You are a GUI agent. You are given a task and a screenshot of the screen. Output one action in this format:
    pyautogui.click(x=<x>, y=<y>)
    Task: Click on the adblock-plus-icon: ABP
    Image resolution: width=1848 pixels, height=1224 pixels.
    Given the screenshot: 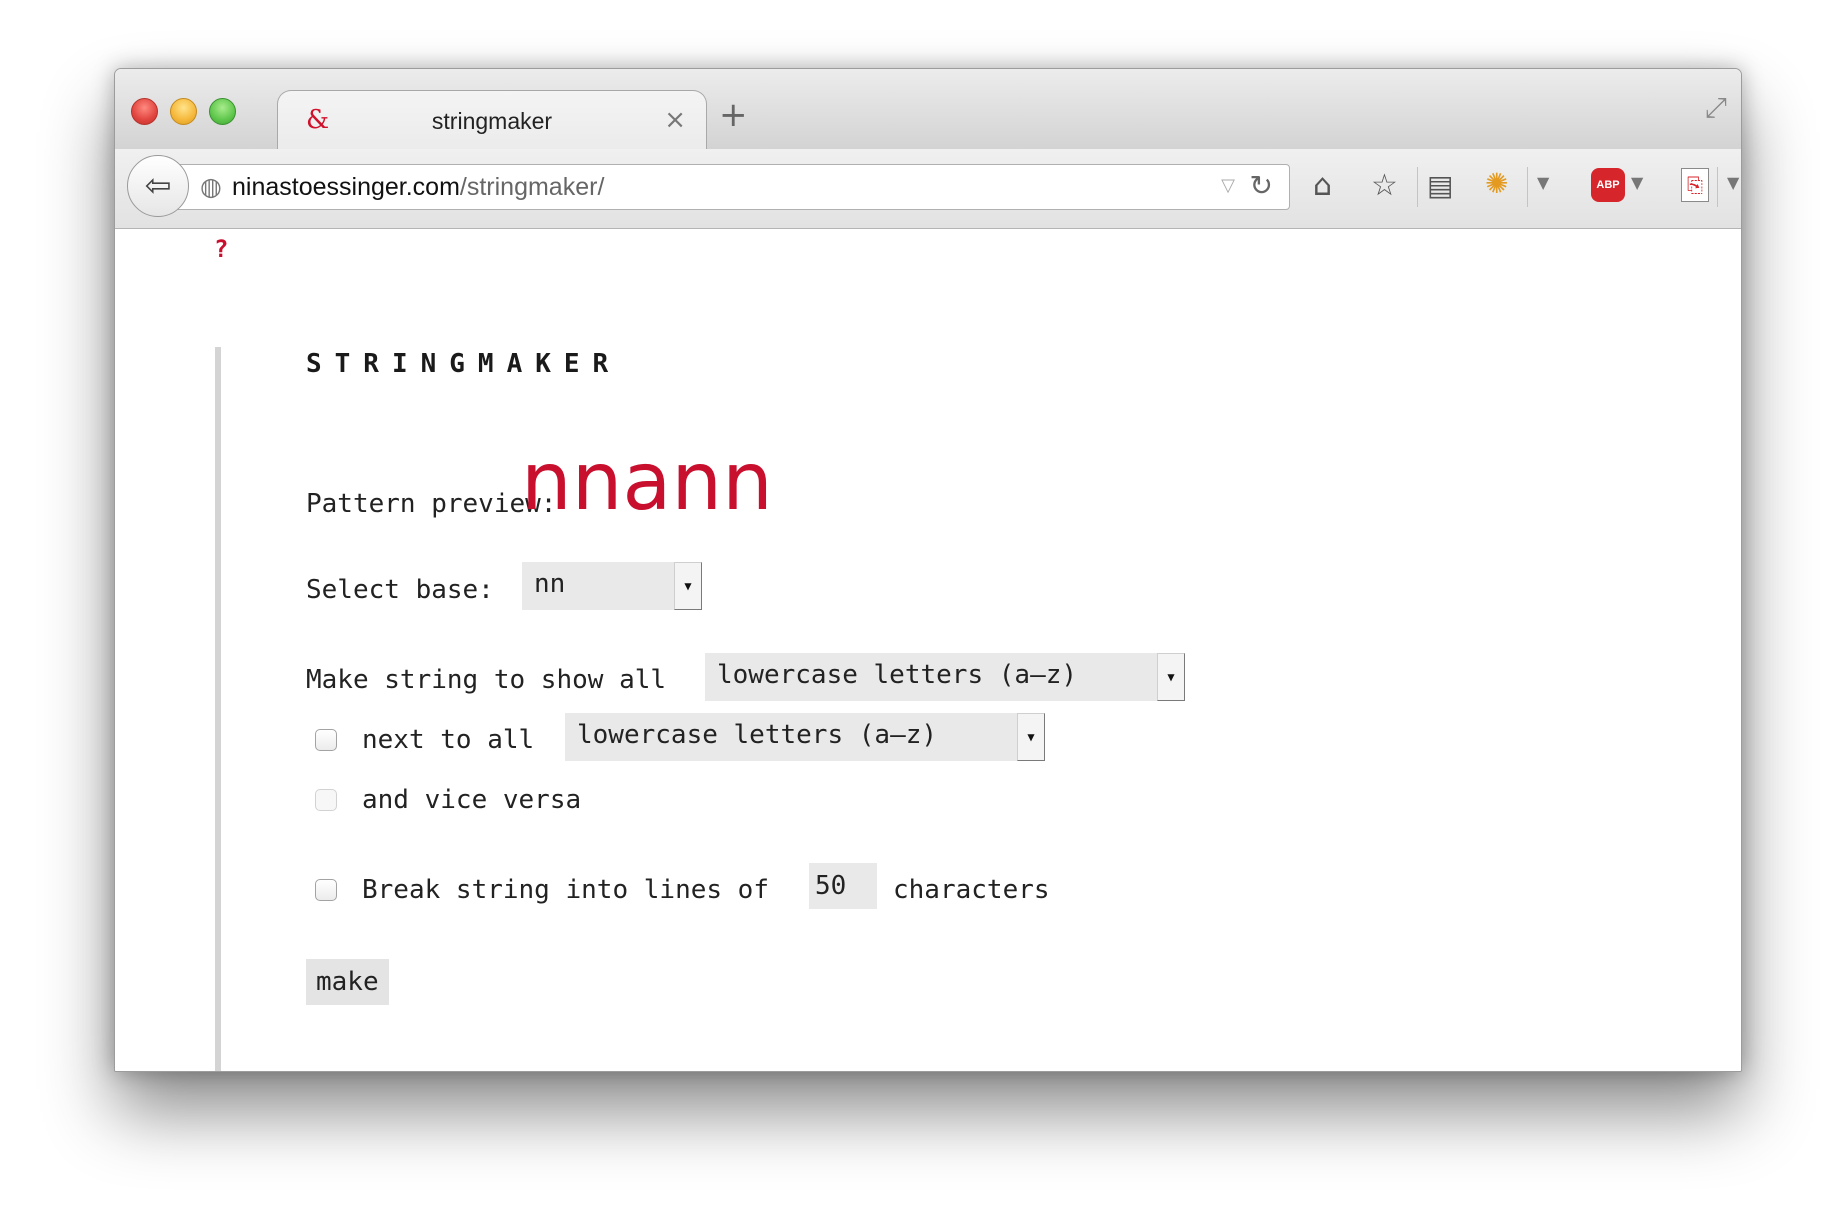 What is the action you would take?
    pyautogui.click(x=1608, y=185)
    